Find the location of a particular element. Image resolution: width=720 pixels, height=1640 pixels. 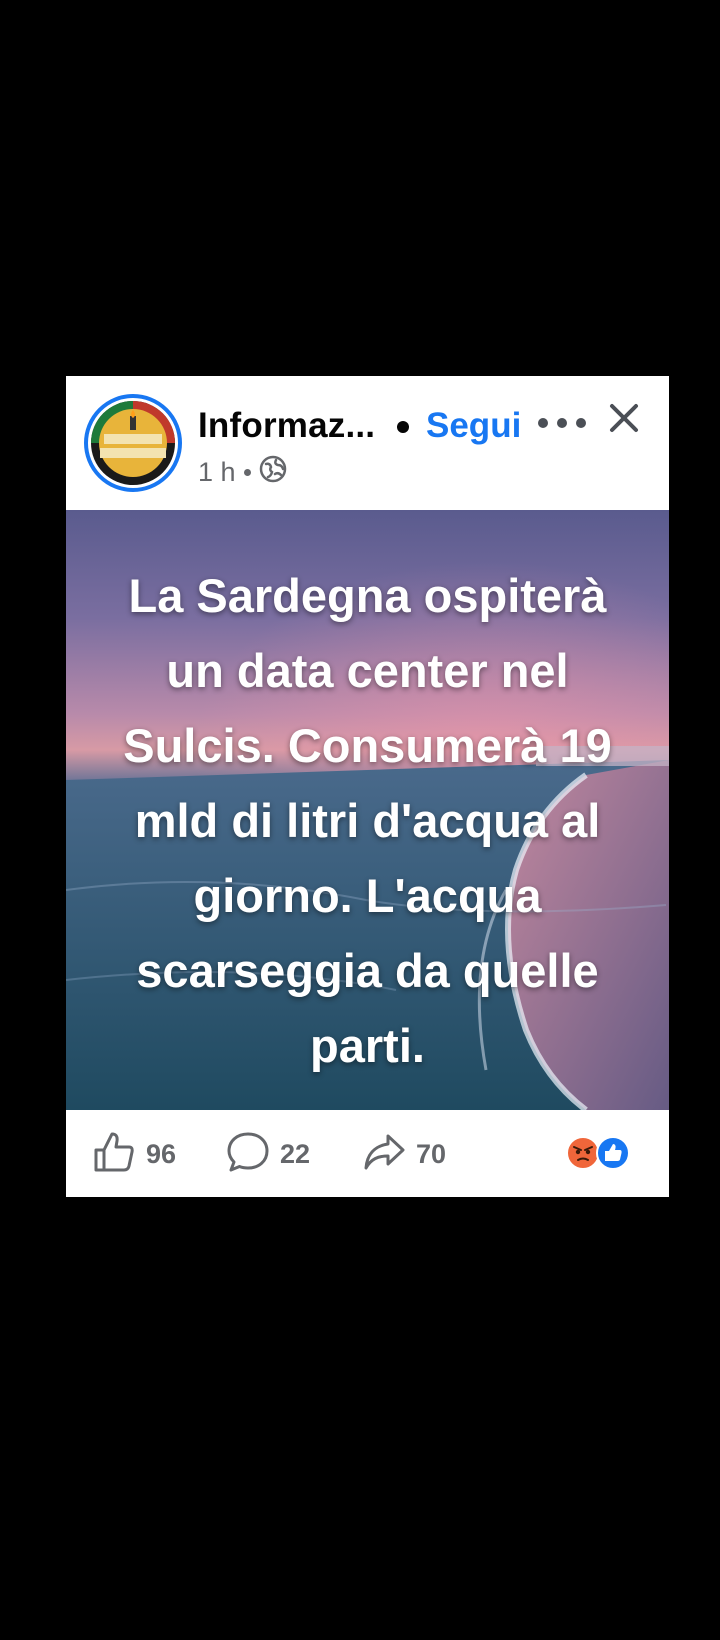

post-meta: 1 h is located at coordinates (242, 472).